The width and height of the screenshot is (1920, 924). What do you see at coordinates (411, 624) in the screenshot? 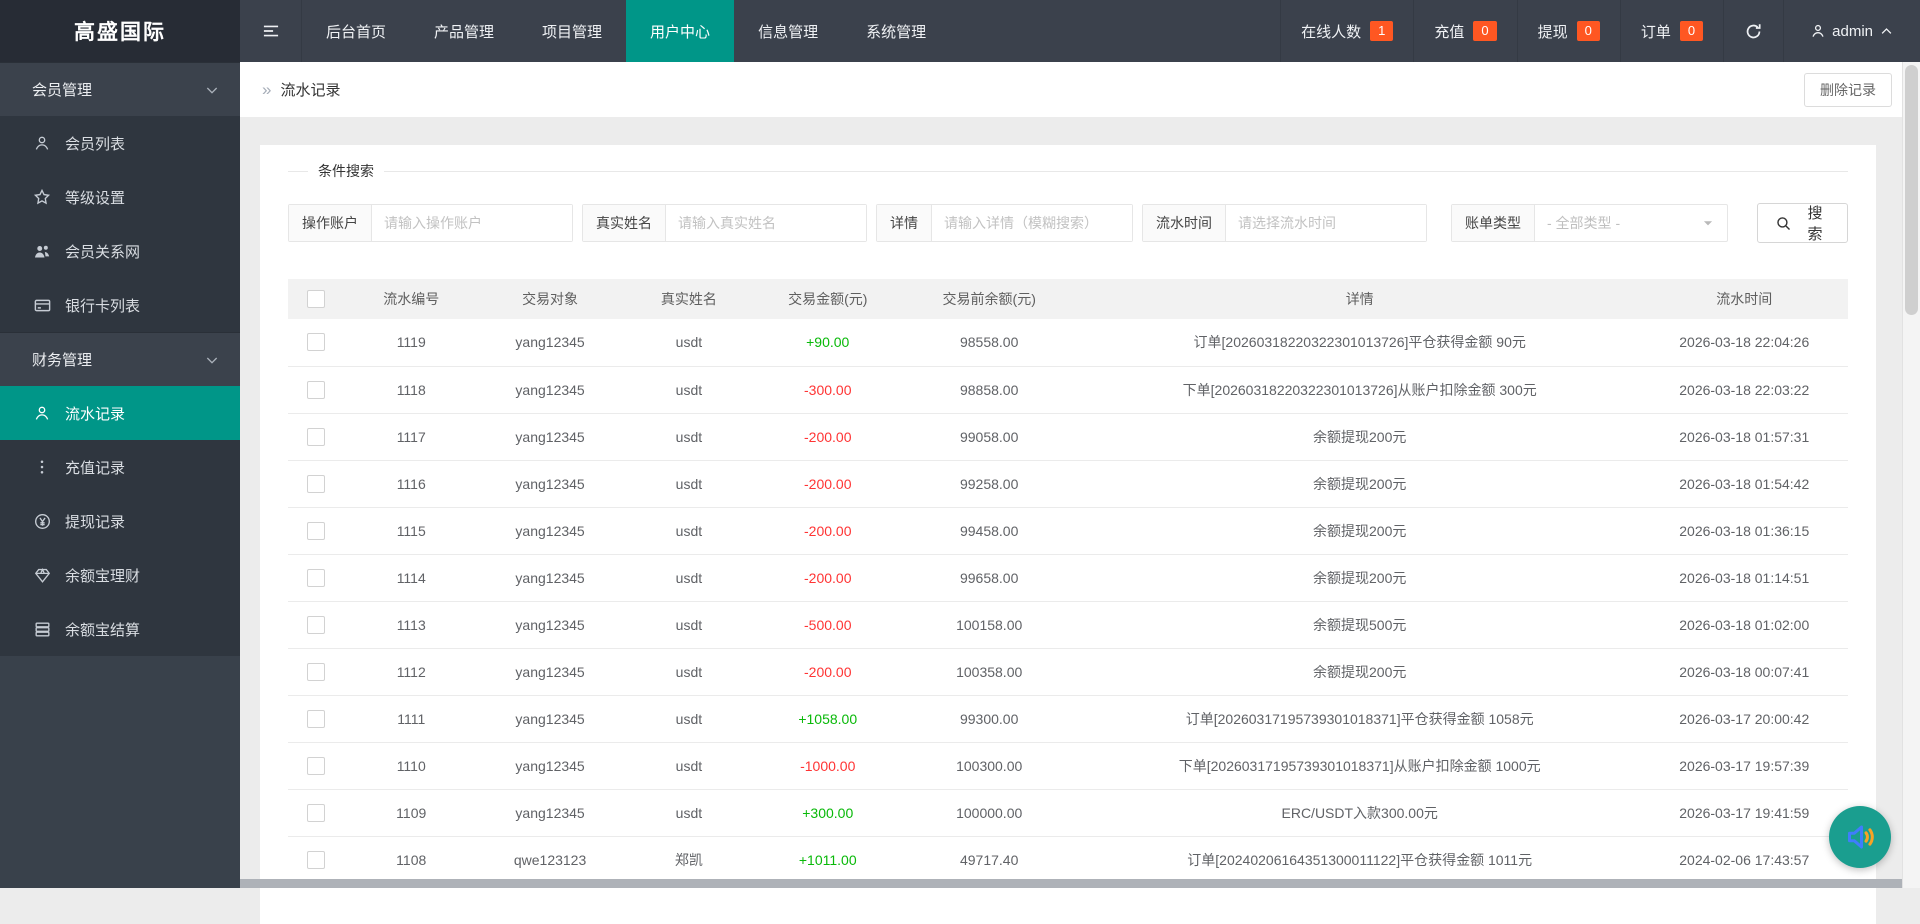
I see `cell-flow-id: 1113` at bounding box center [411, 624].